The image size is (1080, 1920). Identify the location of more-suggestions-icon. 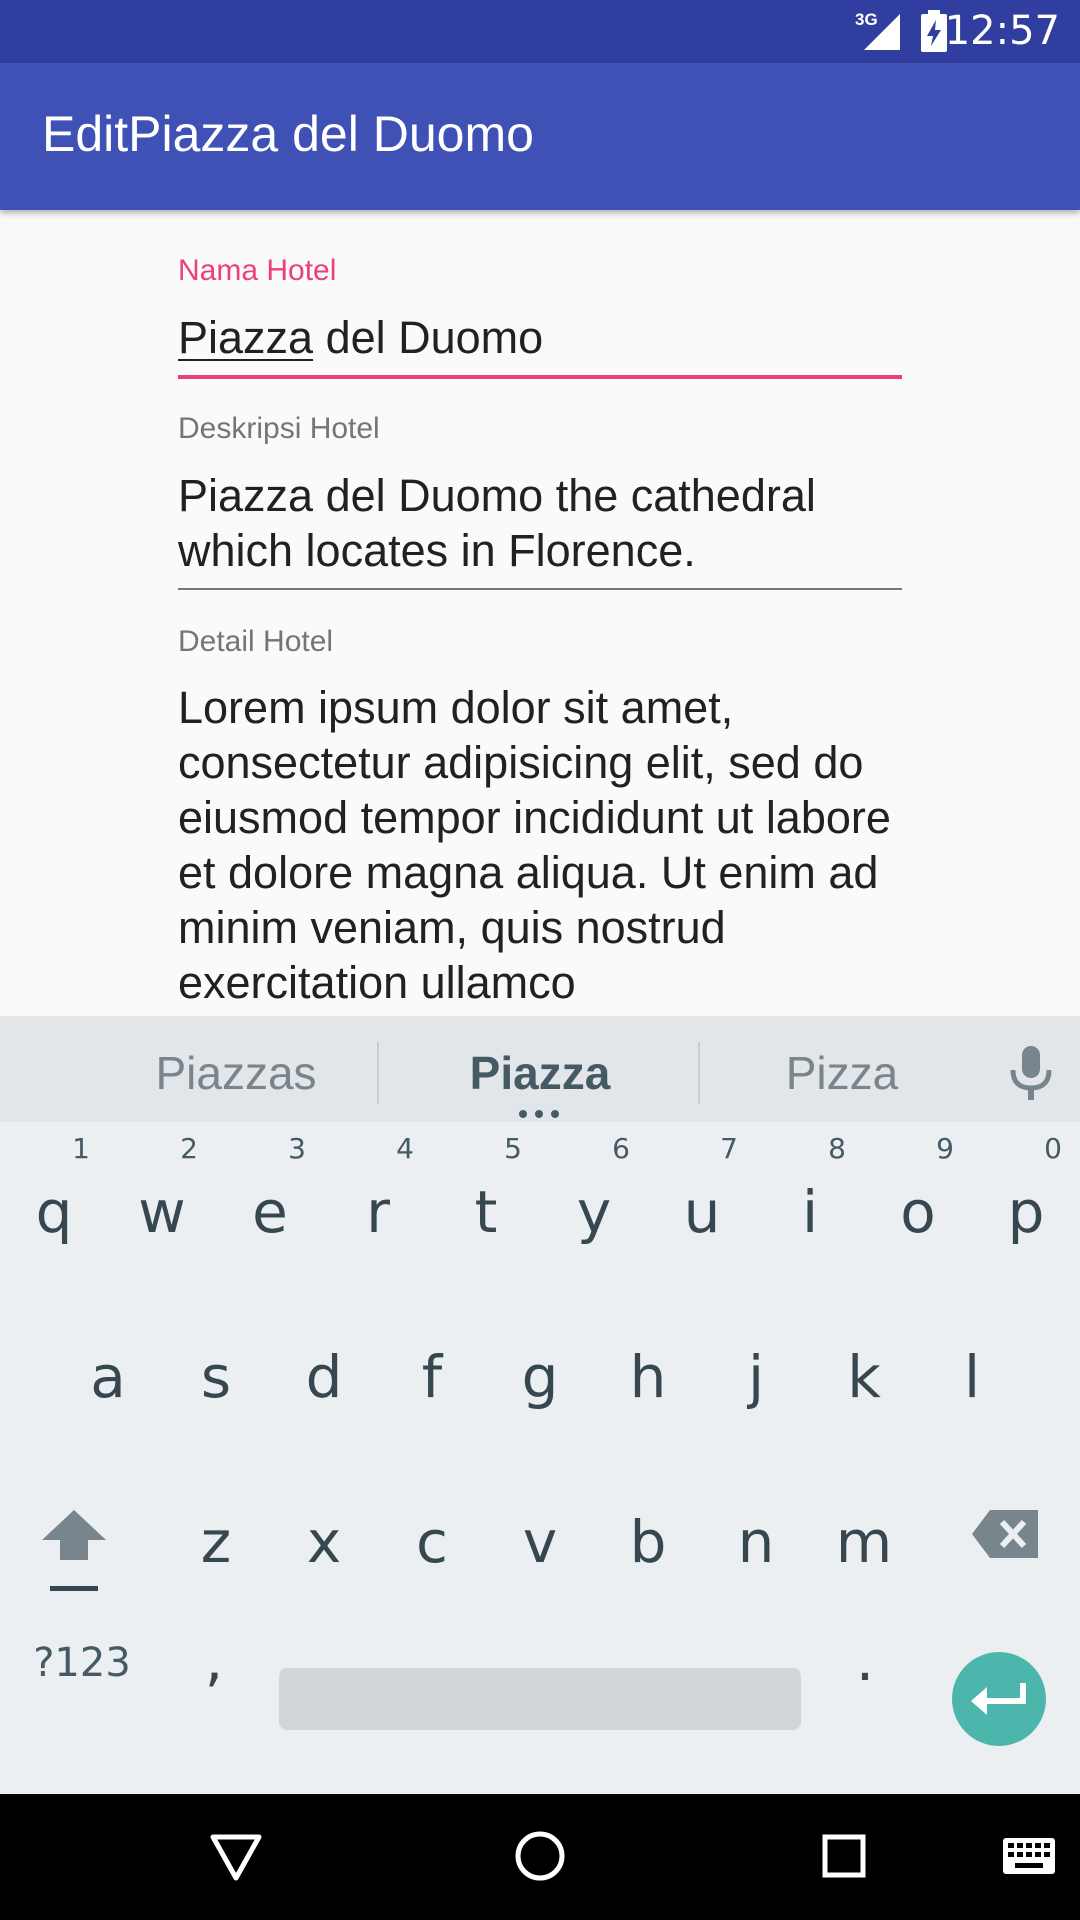
(539, 1114).